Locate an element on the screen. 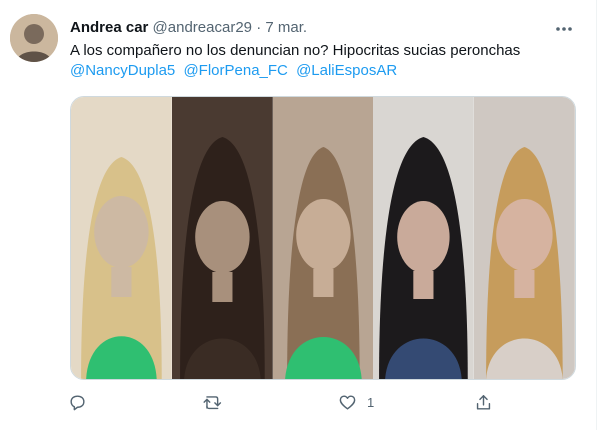  like-button: 1 is located at coordinates (356, 402).